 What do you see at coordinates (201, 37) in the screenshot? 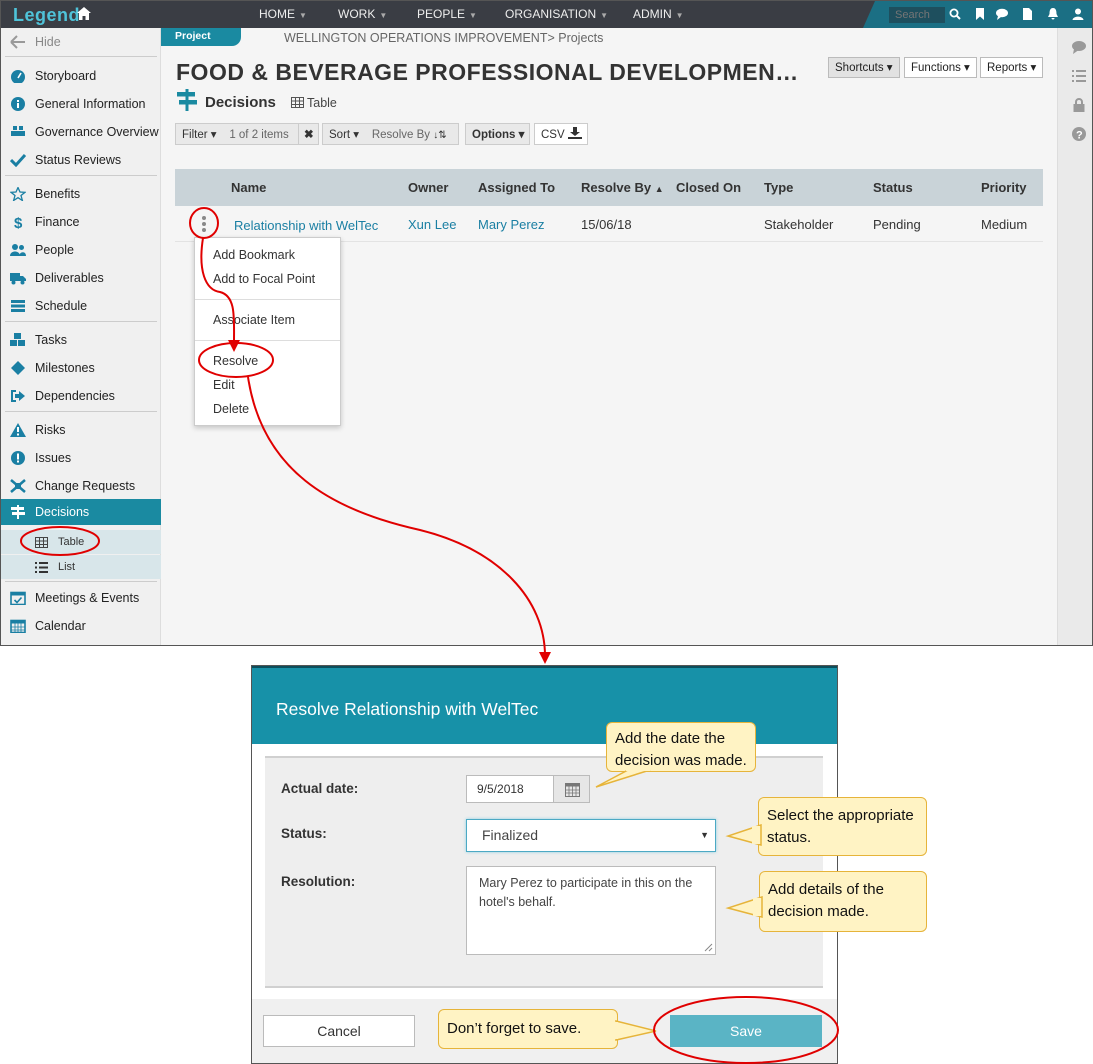
I see `project-tag: Project` at bounding box center [201, 37].